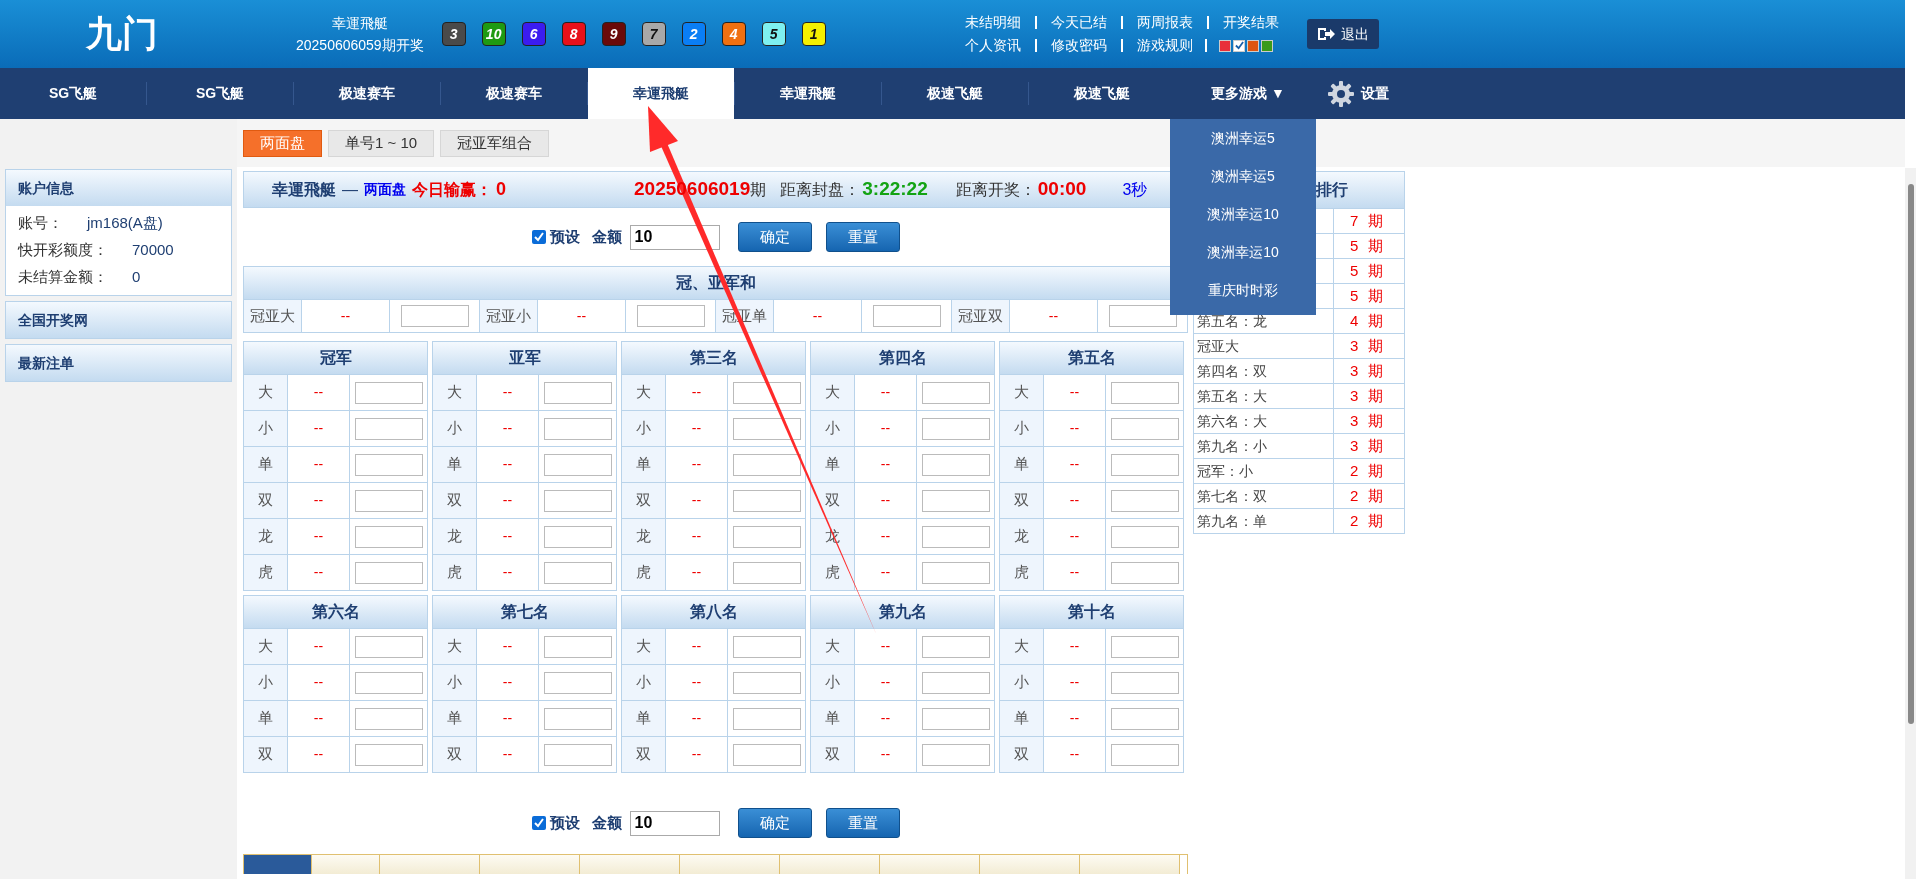  Describe the element at coordinates (118, 363) in the screenshot. I see `sidebar-section: 最新注单` at that location.